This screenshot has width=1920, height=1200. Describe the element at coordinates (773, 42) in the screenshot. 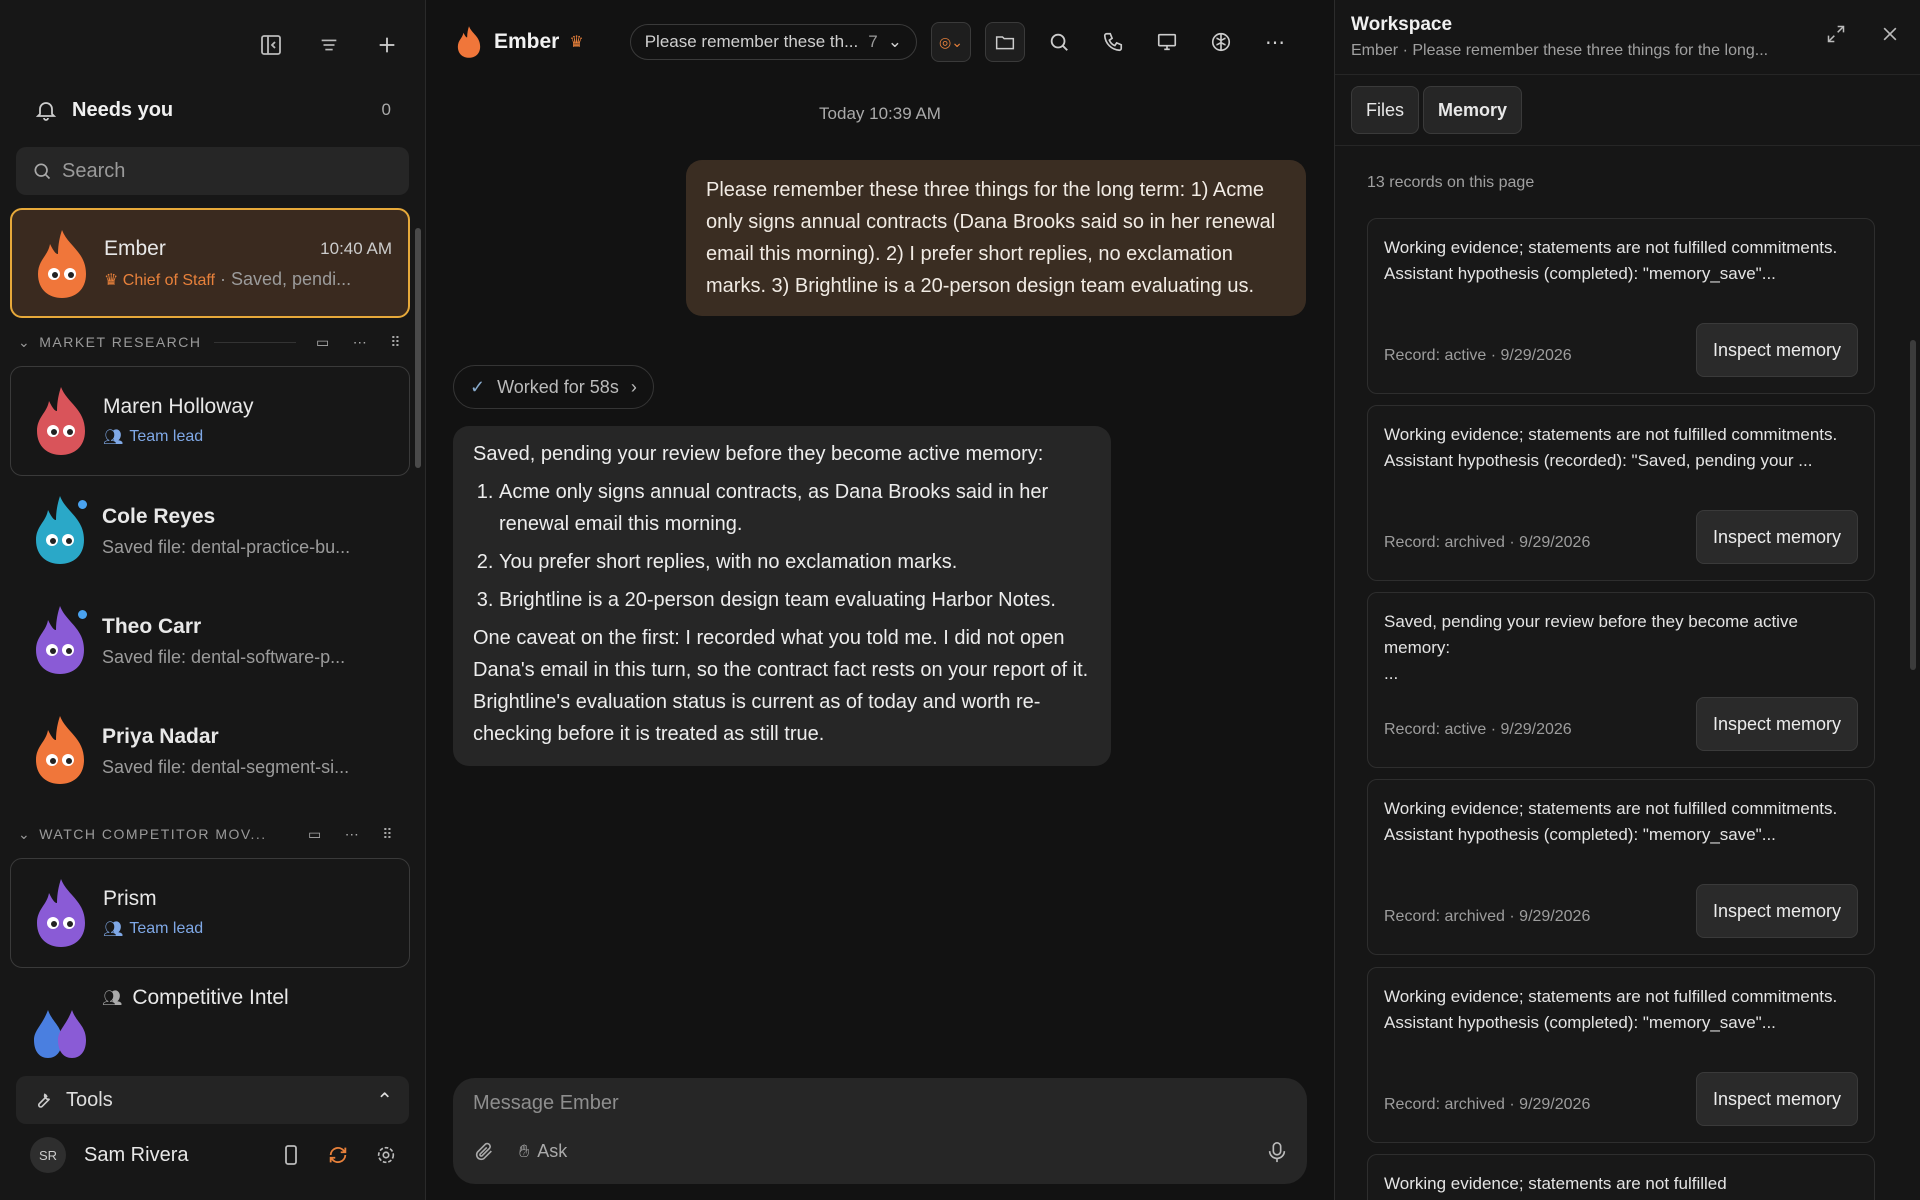

I see `thread-selector: Please remember these th... 7 ⌄` at that location.